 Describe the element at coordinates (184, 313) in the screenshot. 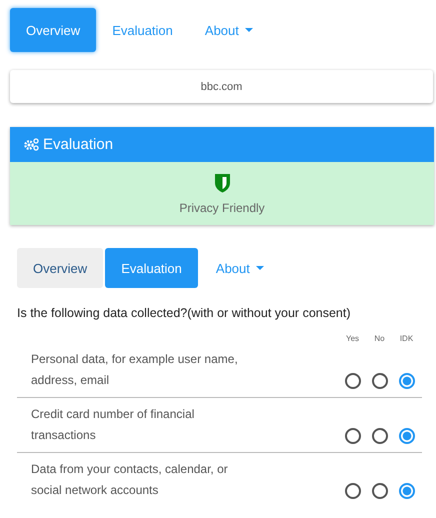

I see `question-text: Is the following data collected?(with or without your consent)` at that location.